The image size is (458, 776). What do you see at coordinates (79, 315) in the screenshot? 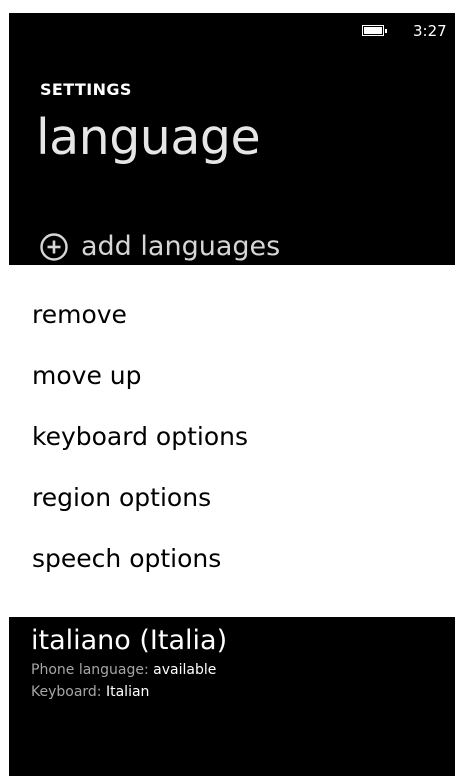
I see `menu-item-remove: remove` at bounding box center [79, 315].